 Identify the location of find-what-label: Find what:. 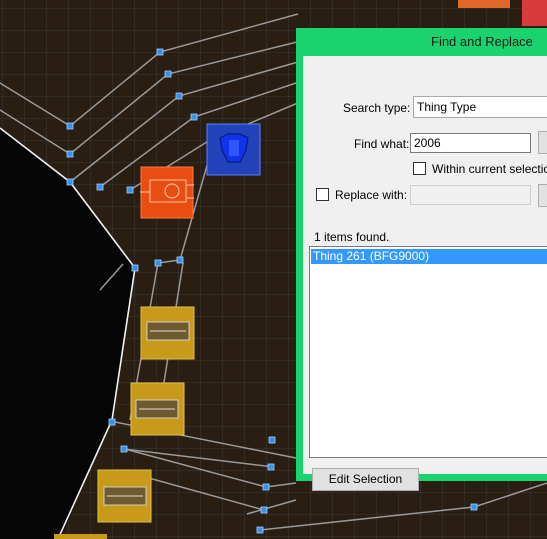
(382, 144).